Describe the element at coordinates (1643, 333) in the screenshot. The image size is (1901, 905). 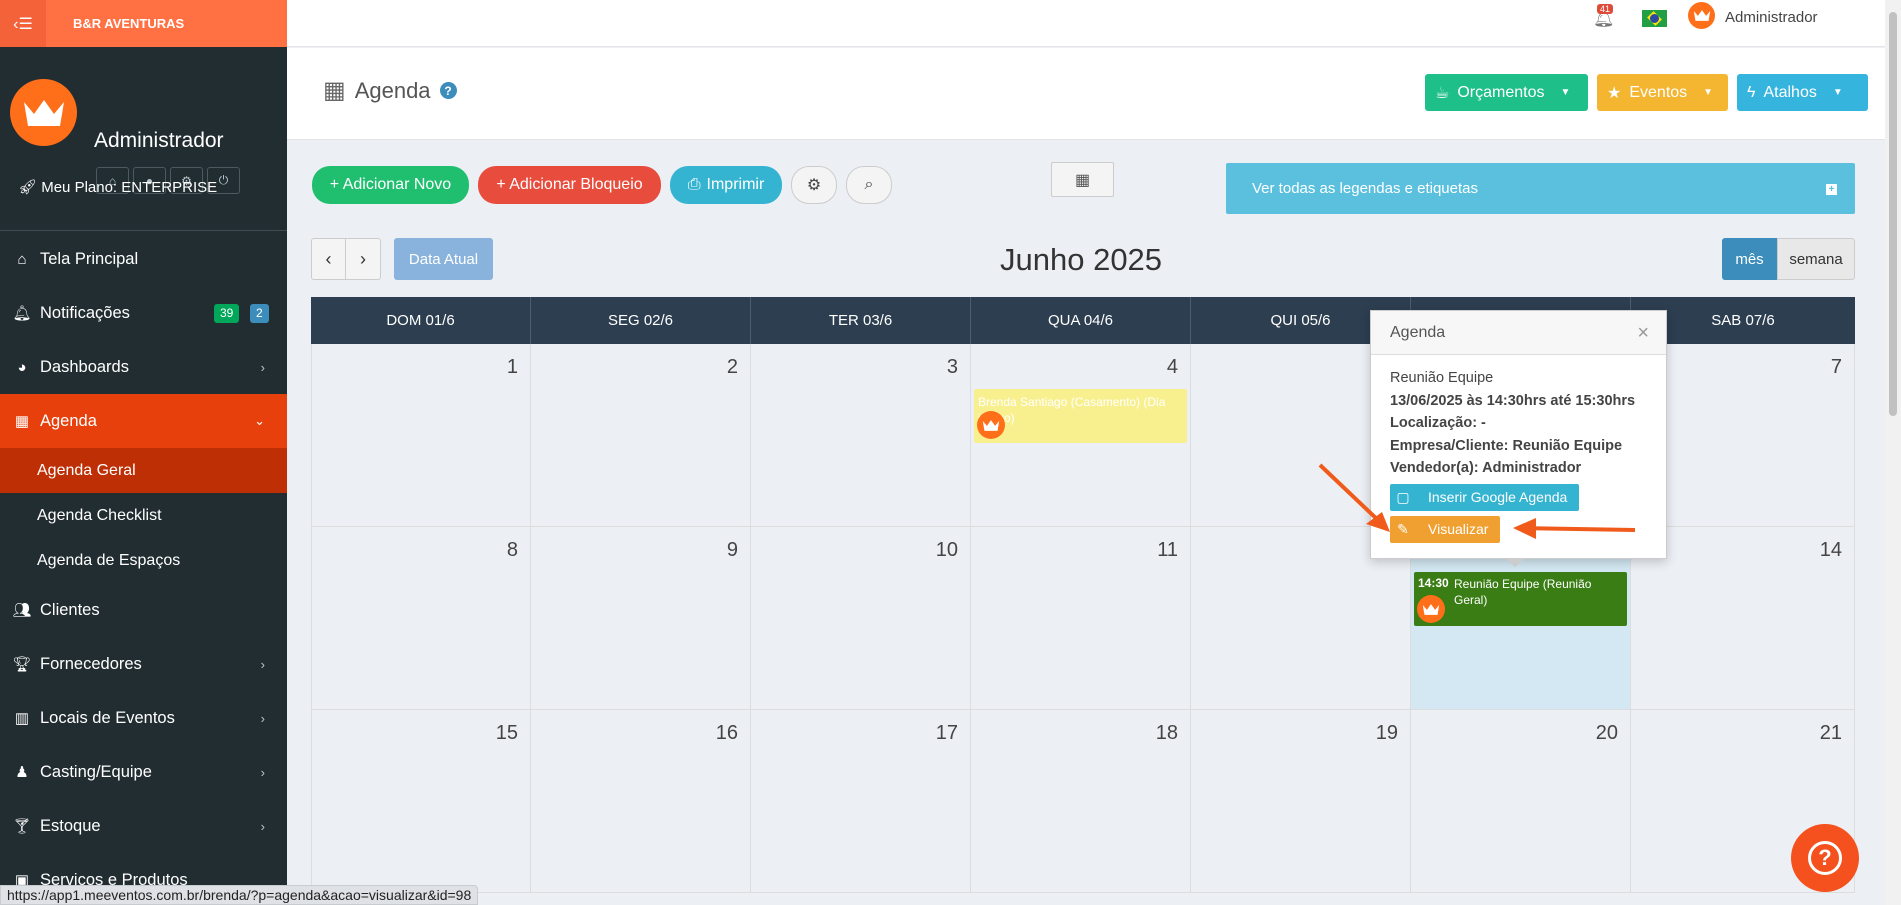
I see `close-icon: ×` at that location.